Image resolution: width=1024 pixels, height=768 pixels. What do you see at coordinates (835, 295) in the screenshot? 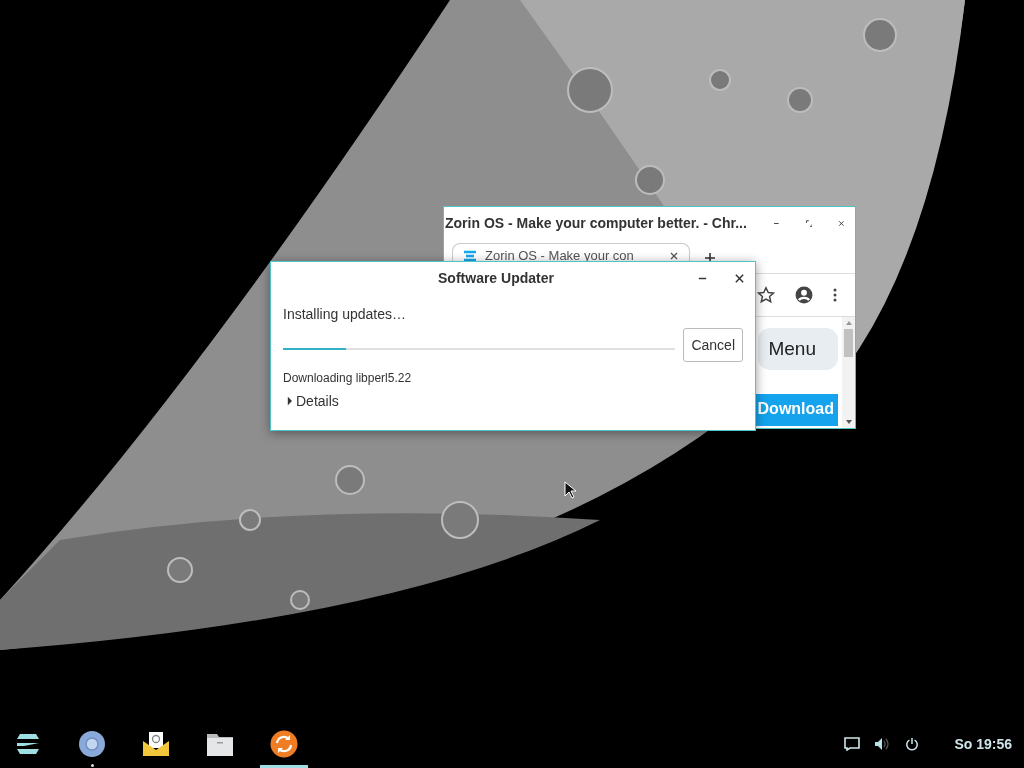
I see `more-options-icon` at bounding box center [835, 295].